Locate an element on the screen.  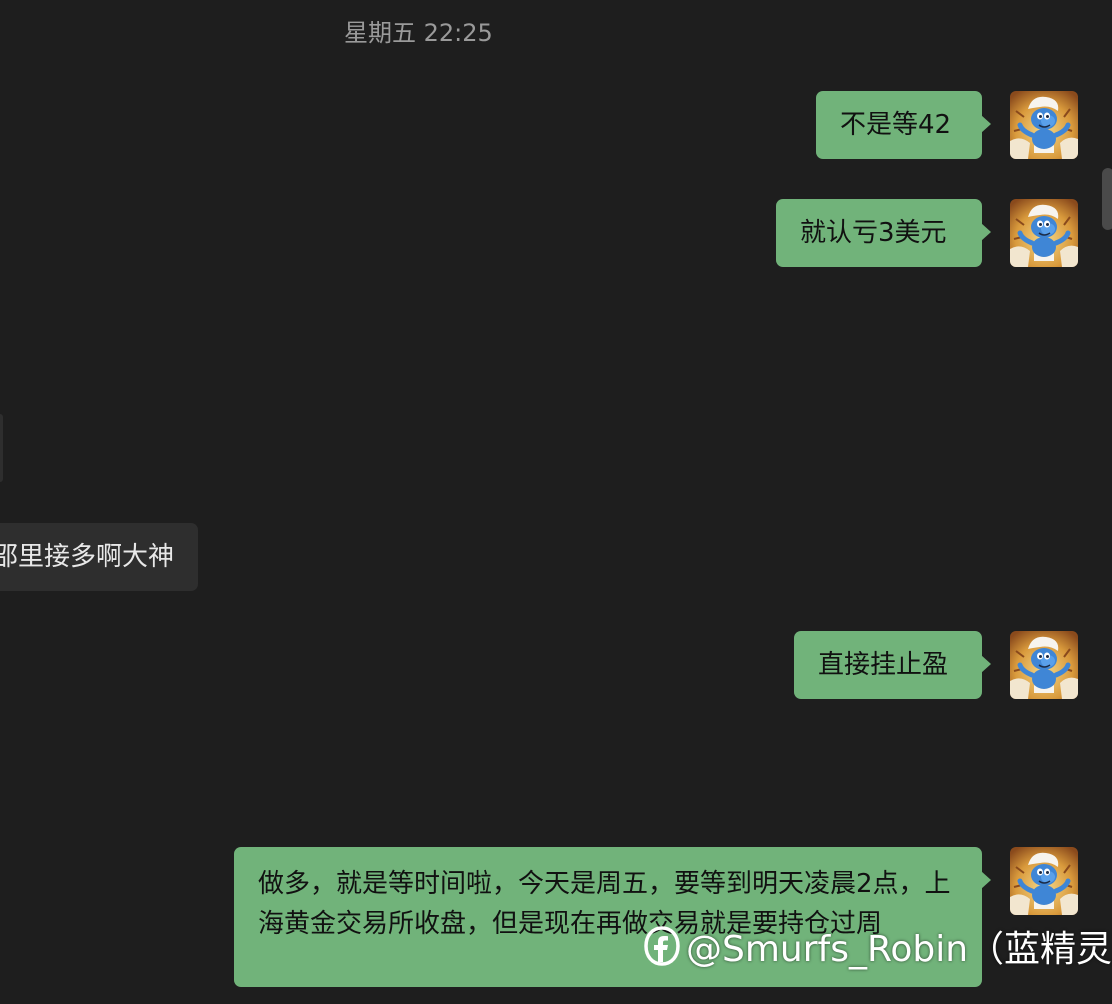
scrollbar-thumb is located at coordinates (1107, 199).